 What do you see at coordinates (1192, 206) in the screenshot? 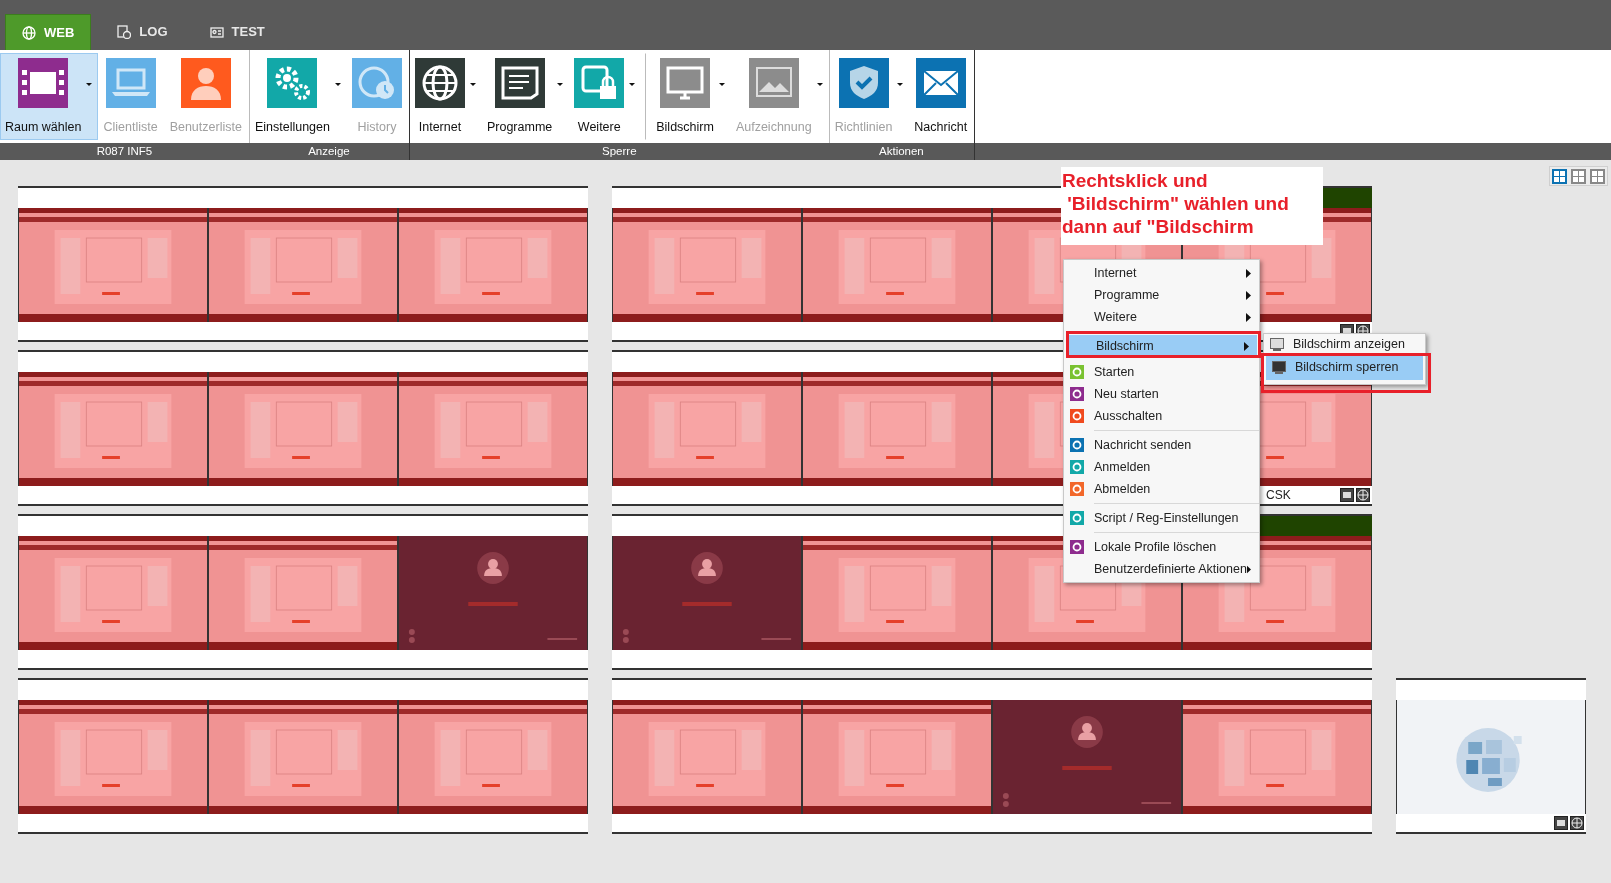
I see `annotation-text: Rechtsklick und 'Bildschirm" wählen und dann auf "Bildschirm` at bounding box center [1192, 206].